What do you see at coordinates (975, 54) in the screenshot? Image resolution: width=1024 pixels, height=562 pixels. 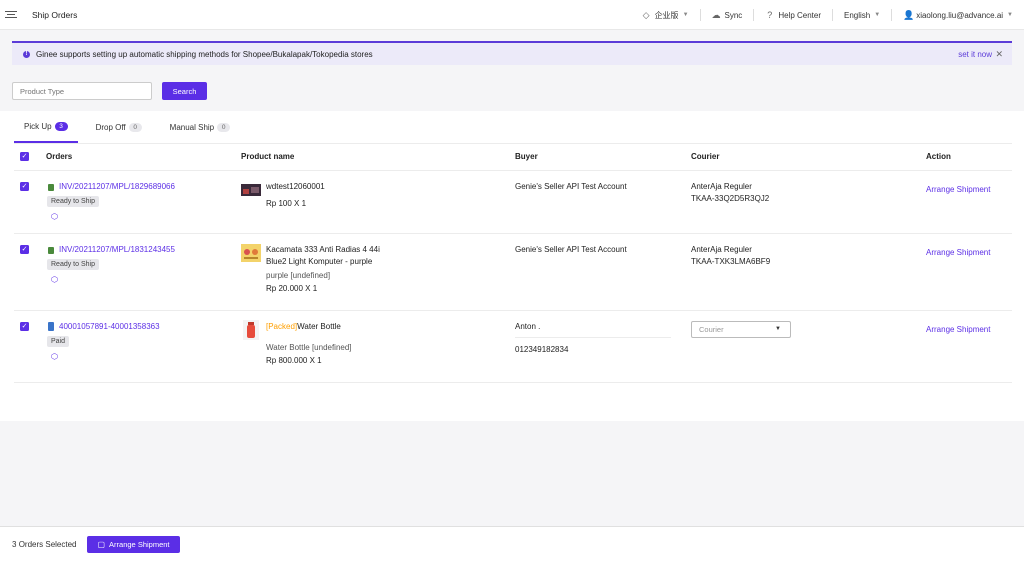 I see `set-it-now-link: set it now` at bounding box center [975, 54].